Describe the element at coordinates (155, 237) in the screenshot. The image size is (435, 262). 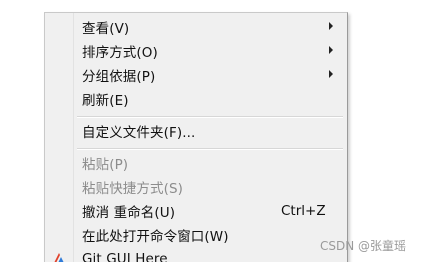
I see `menu-item-label: 在此处打开命令窗口(W)` at that location.